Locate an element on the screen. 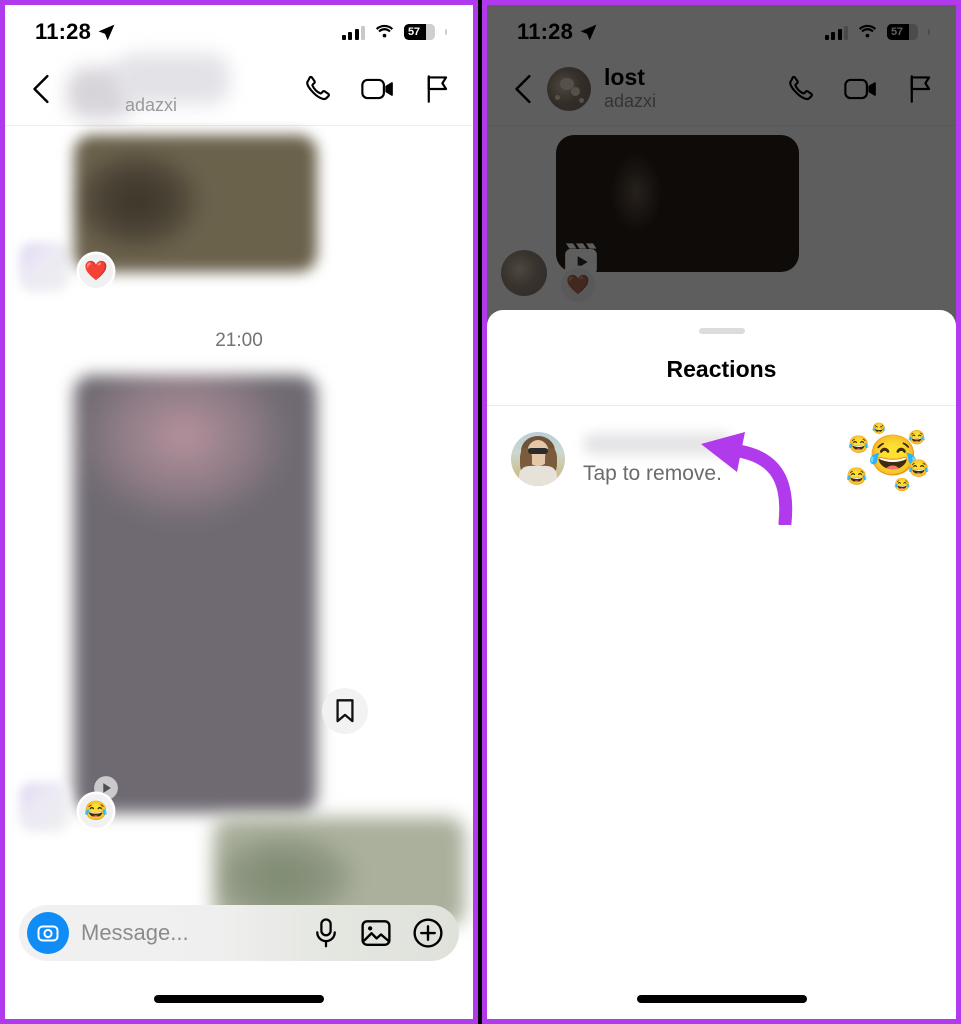 This screenshot has height=1024, width=961. status-time-left: 11:28 is located at coordinates (75, 32).